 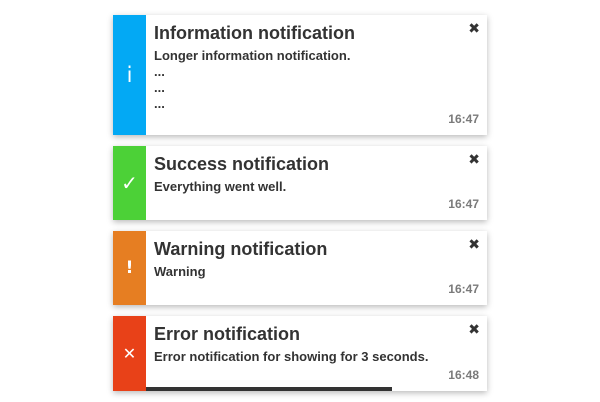 What do you see at coordinates (305, 272) in the screenshot?
I see `warning-notification-message: Warning` at bounding box center [305, 272].